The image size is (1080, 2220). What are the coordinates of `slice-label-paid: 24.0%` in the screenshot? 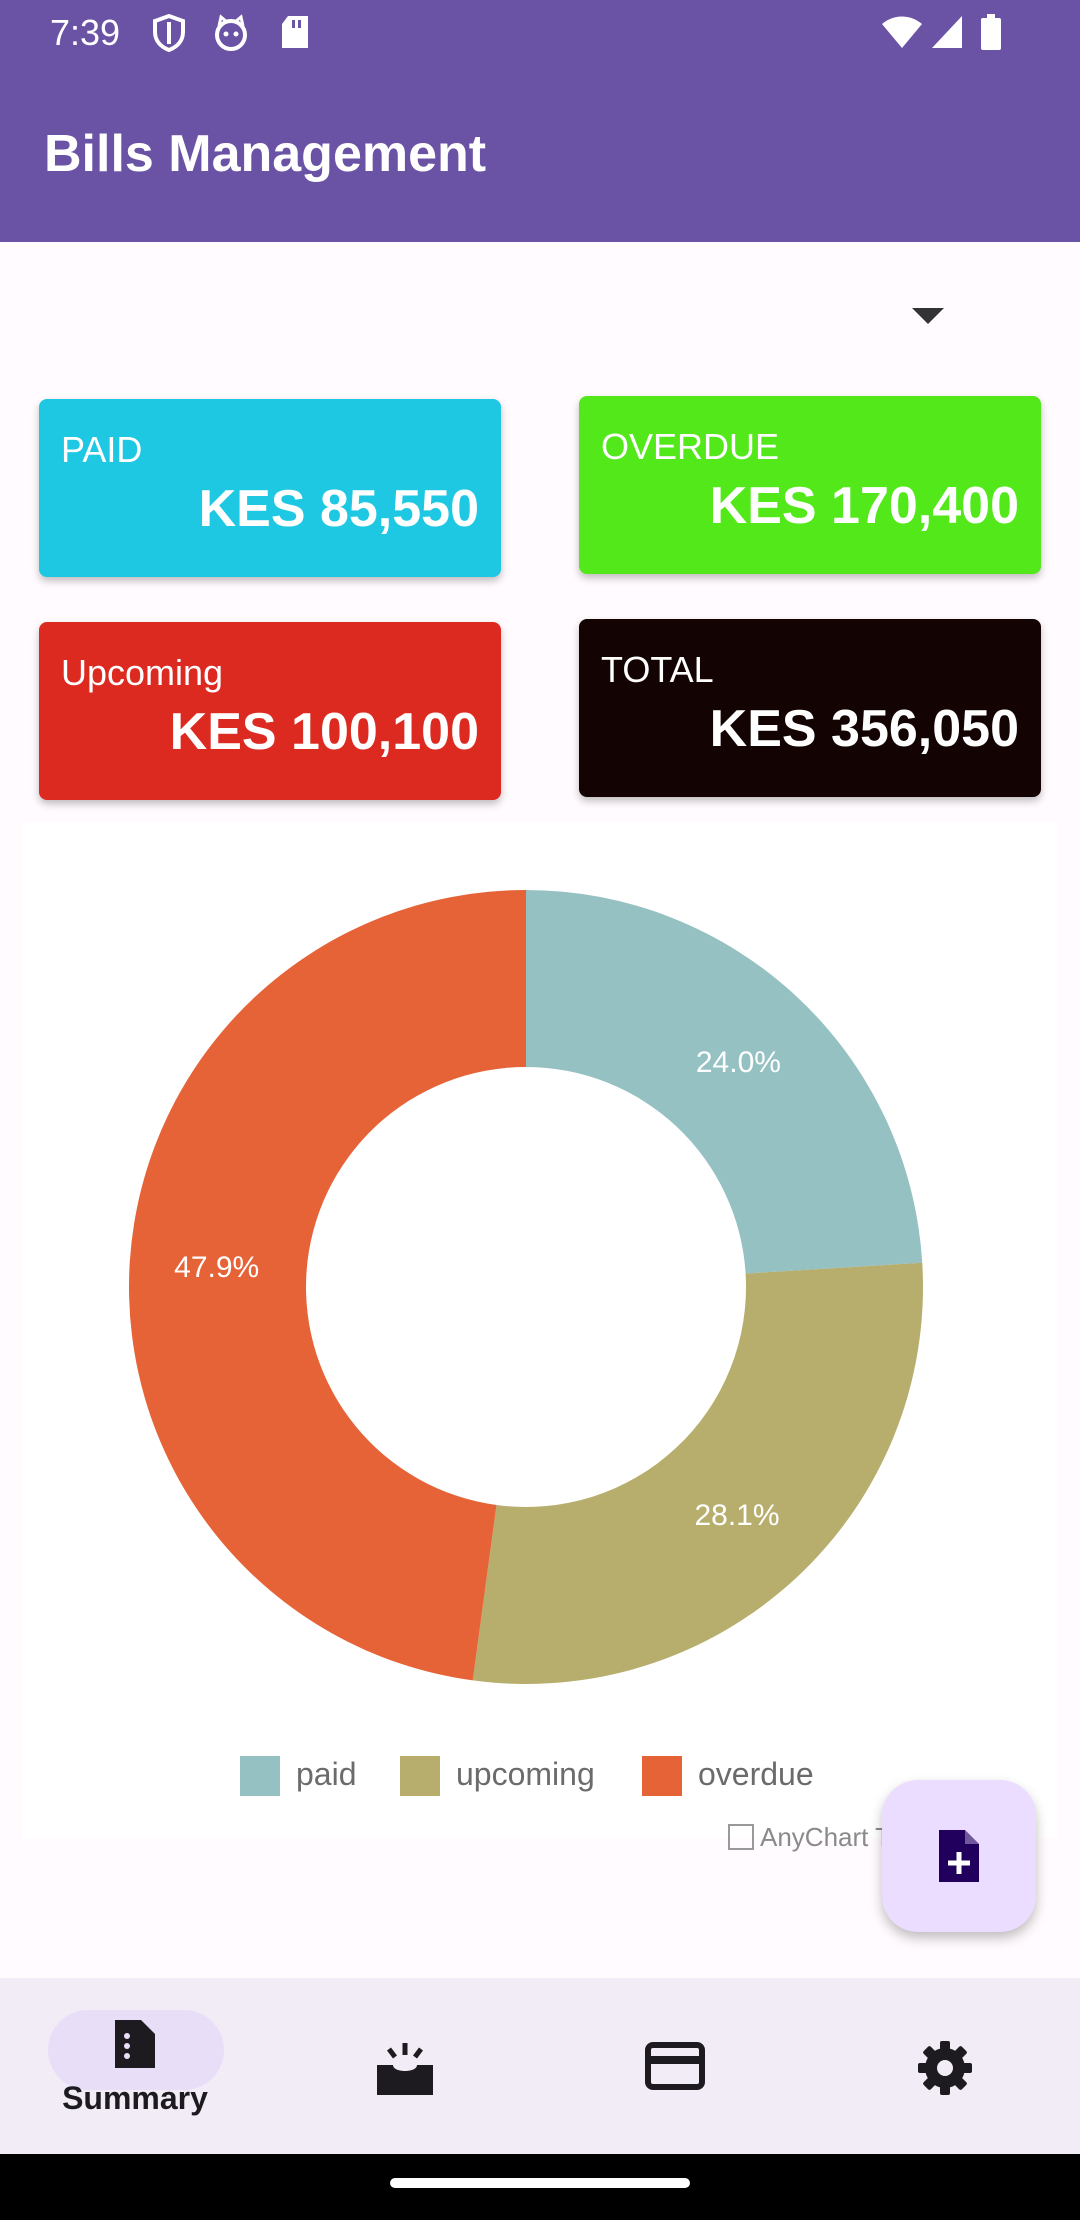 It's located at (738, 1062).